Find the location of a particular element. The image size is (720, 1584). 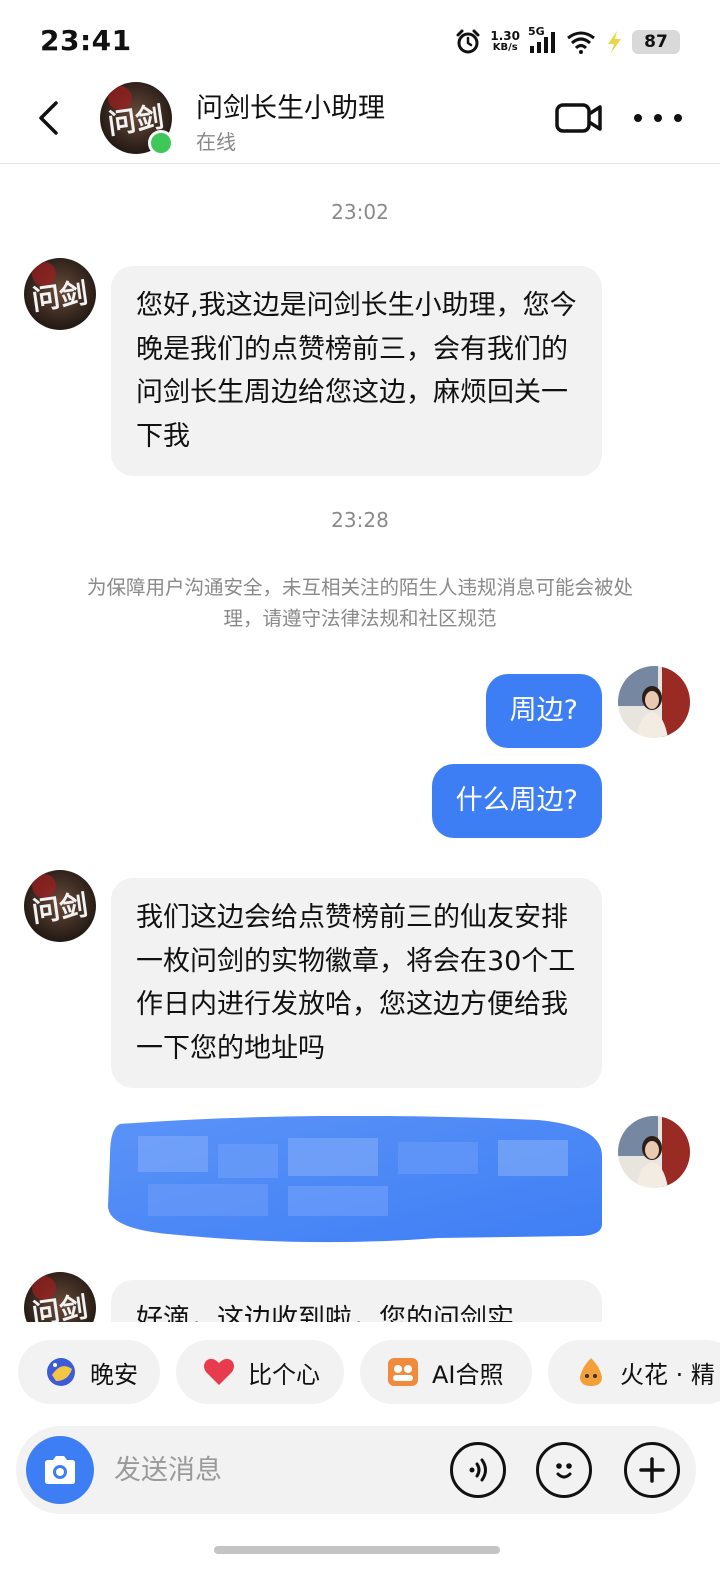

chat-header: 问剑 问剑长生小助理 在线 is located at coordinates (360, 122).